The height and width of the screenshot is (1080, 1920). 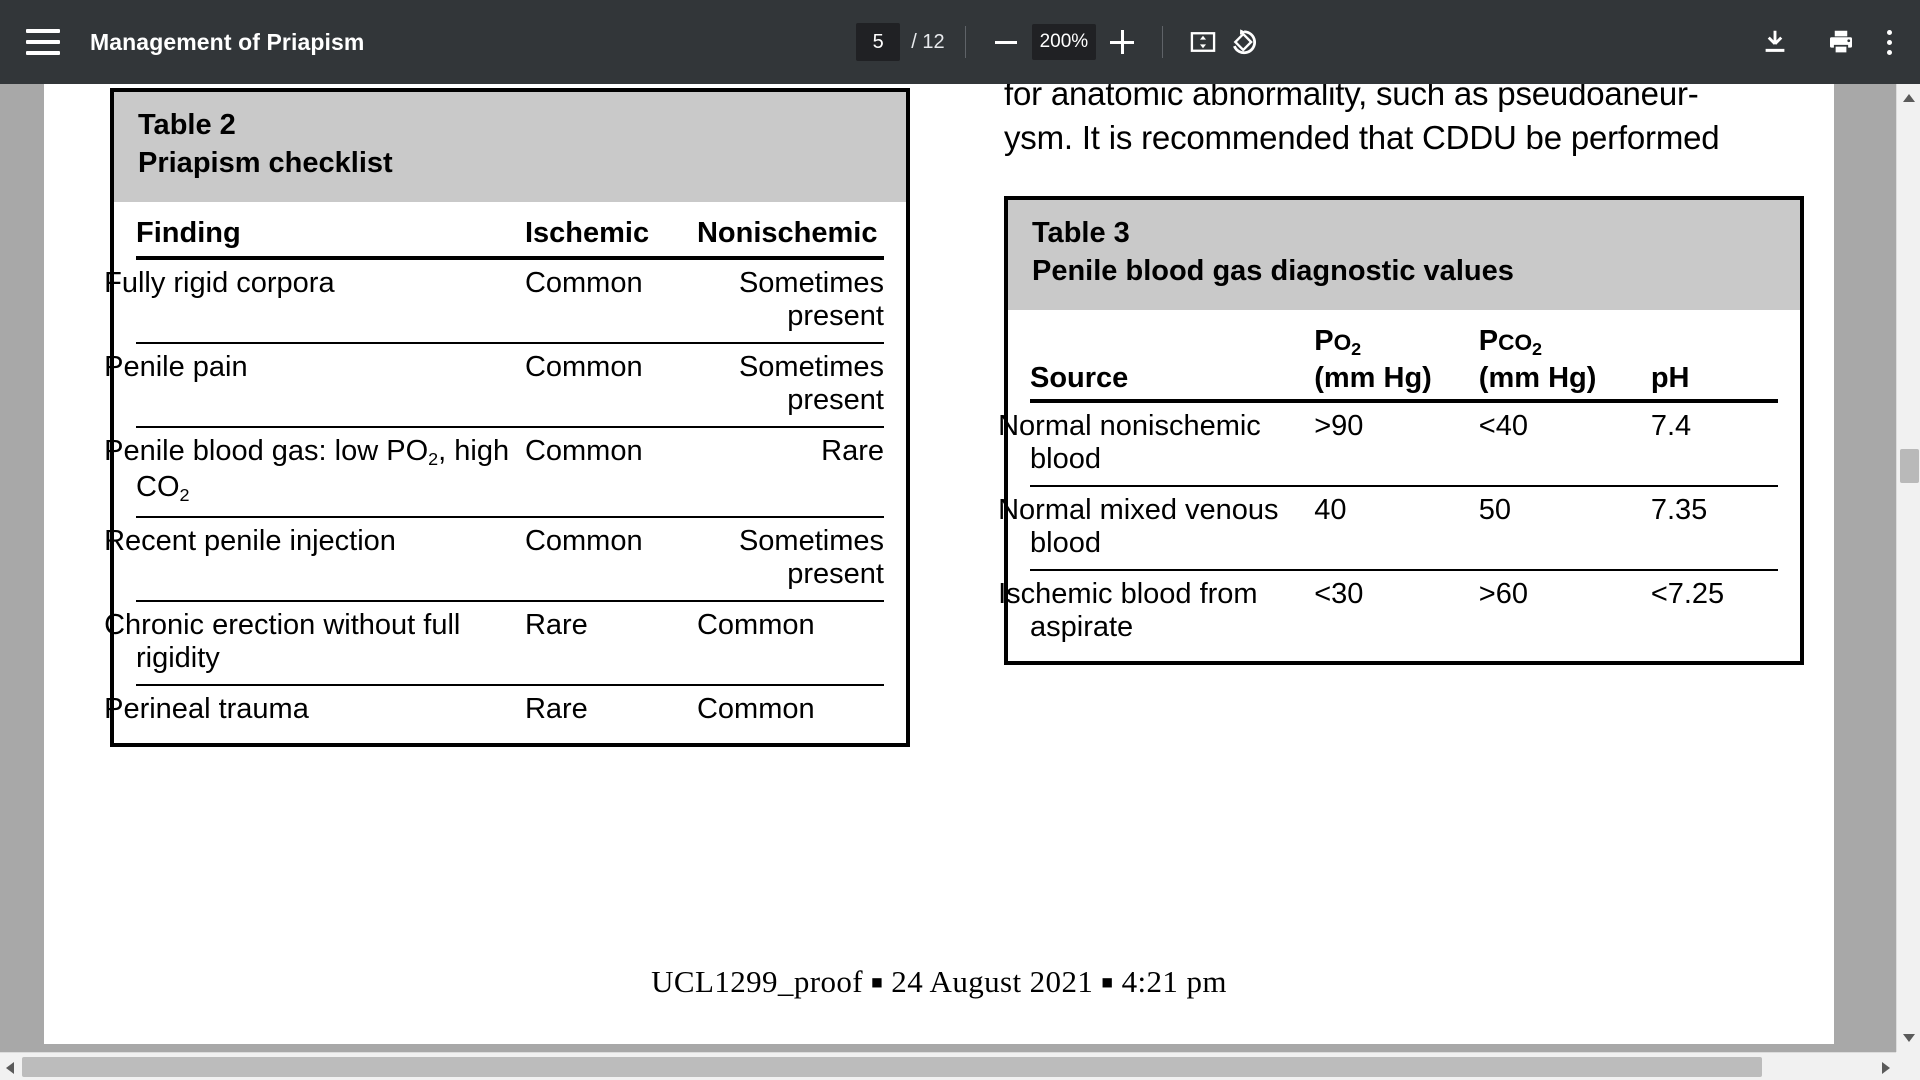 I want to click on table-3-col-po2: PO2 (mm Hg), so click(x=1396, y=356).